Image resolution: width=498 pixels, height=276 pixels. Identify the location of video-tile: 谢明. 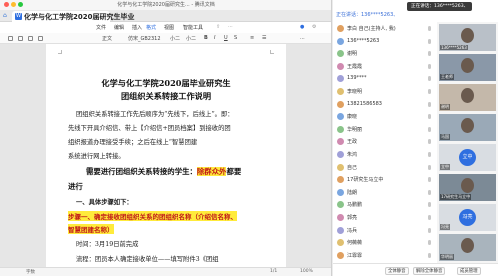
(467, 97).